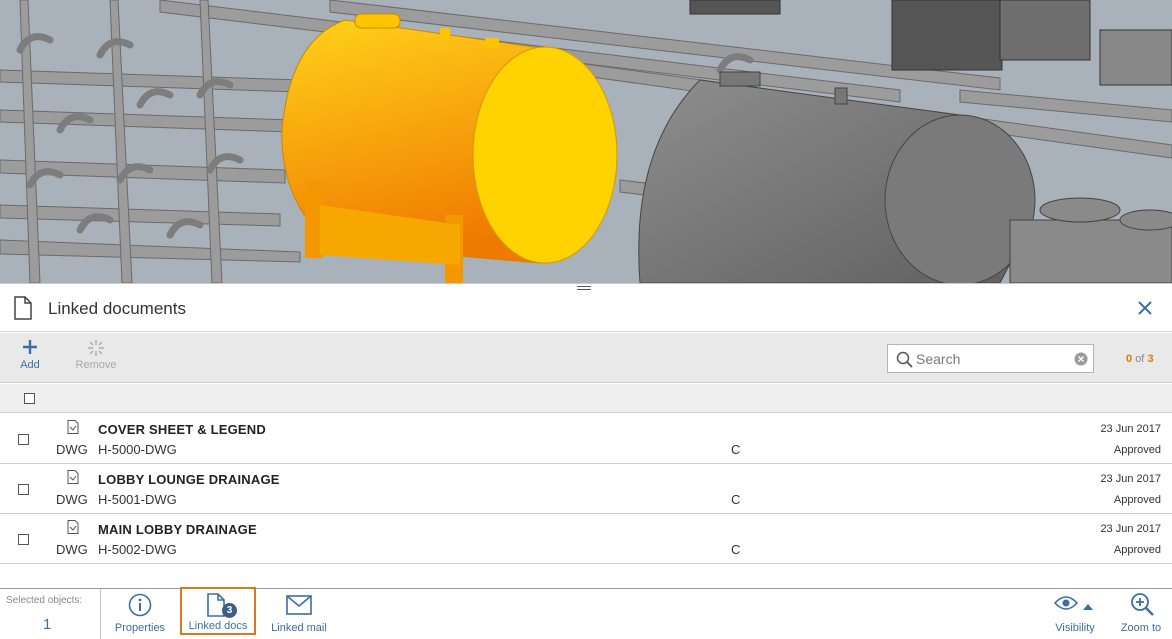 The width and height of the screenshot is (1172, 639). What do you see at coordinates (140, 606) in the screenshot?
I see `info-icon` at bounding box center [140, 606].